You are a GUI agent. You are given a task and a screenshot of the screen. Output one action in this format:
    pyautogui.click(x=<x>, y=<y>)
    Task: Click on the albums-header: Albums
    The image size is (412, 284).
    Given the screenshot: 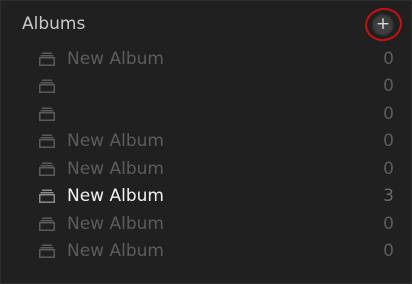 What is the action you would take?
    pyautogui.click(x=54, y=24)
    